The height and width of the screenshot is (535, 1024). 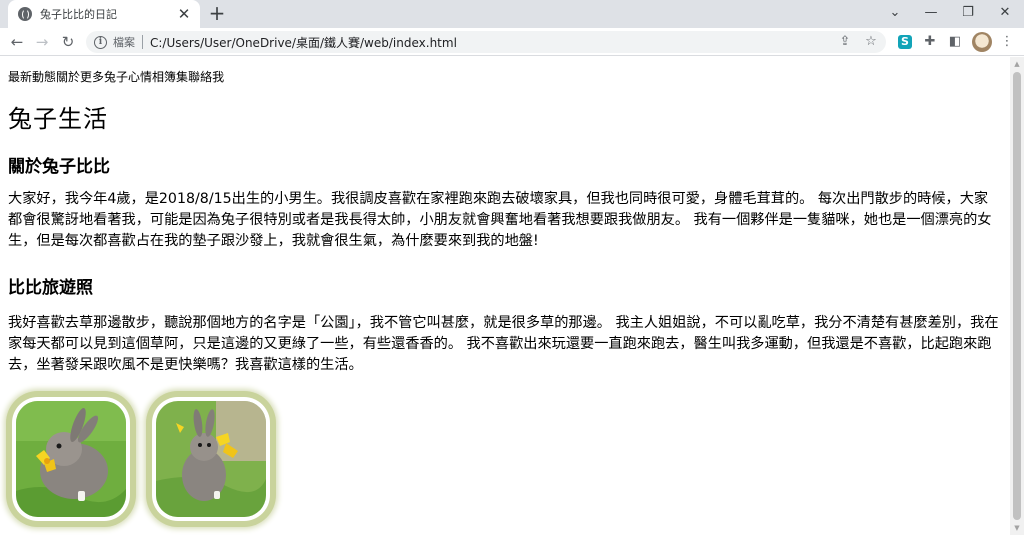 I want to click on address-divider, so click(x=142, y=42).